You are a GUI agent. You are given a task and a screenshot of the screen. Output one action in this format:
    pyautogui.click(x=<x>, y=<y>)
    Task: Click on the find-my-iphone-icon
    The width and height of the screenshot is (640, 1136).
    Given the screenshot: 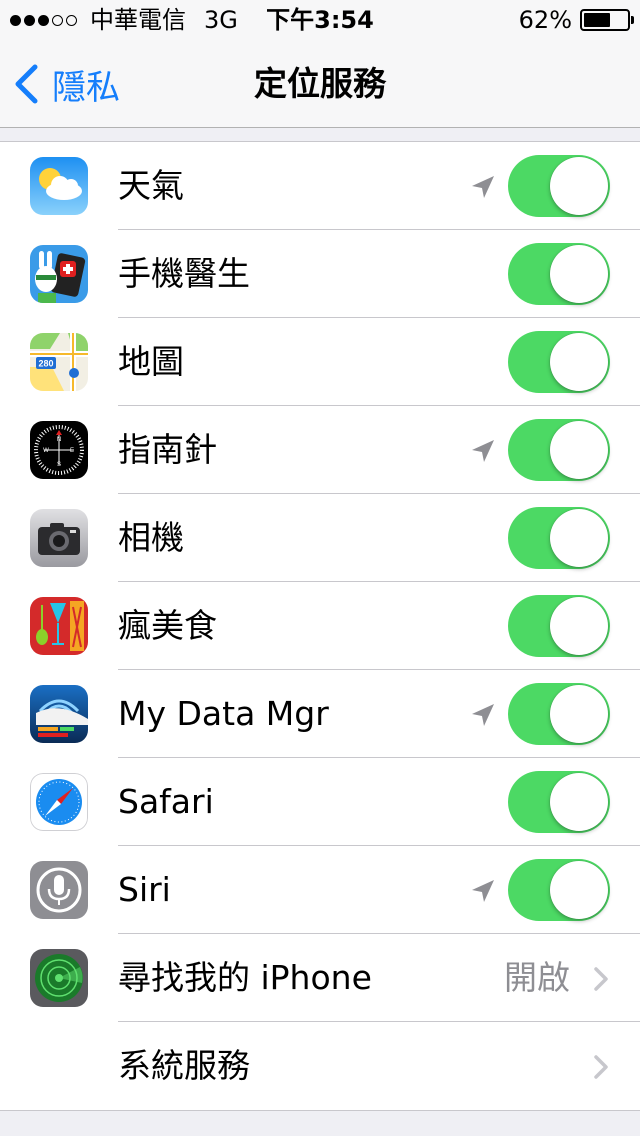 What is the action you would take?
    pyautogui.click(x=59, y=978)
    